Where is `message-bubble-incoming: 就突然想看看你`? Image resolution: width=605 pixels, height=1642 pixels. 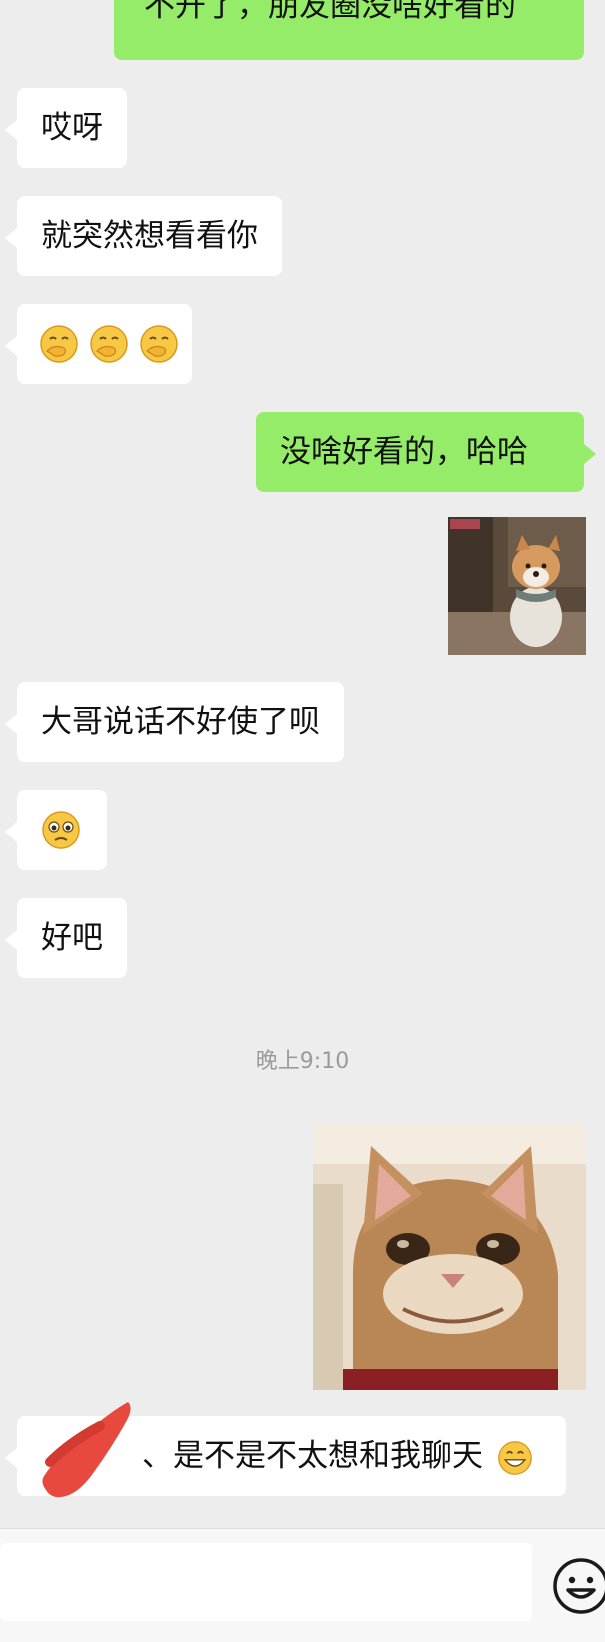 message-bubble-incoming: 就突然想看看你 is located at coordinates (143, 236).